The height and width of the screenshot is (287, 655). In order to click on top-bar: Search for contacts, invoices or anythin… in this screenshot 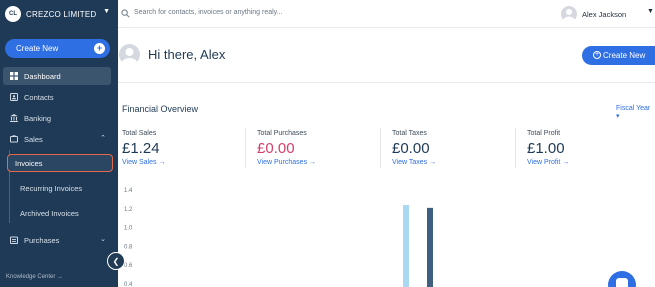, I will do `click(386, 14)`.